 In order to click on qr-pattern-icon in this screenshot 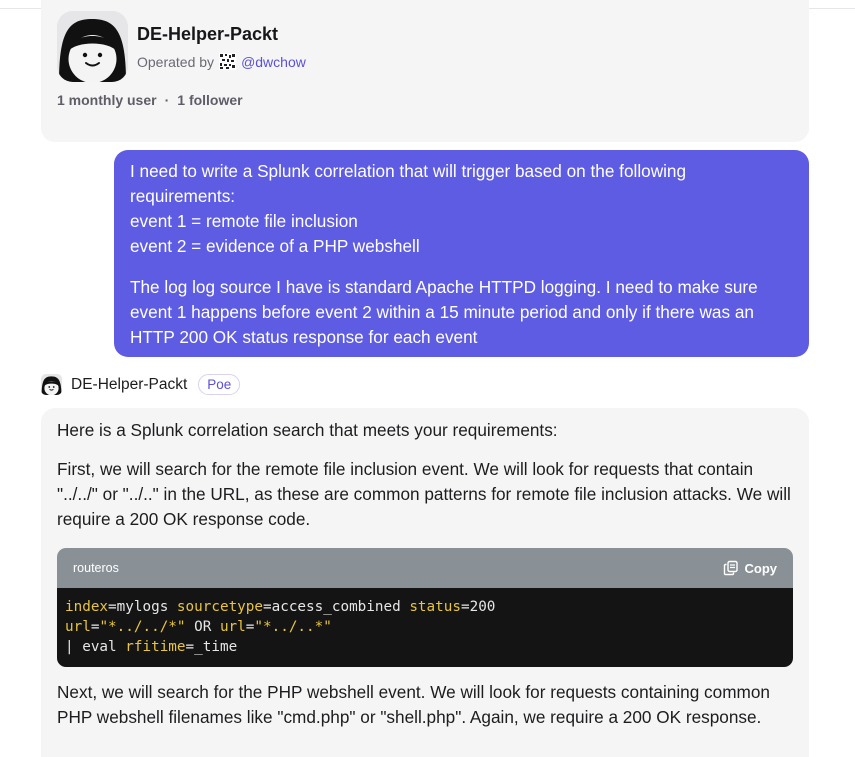, I will do `click(228, 61)`.